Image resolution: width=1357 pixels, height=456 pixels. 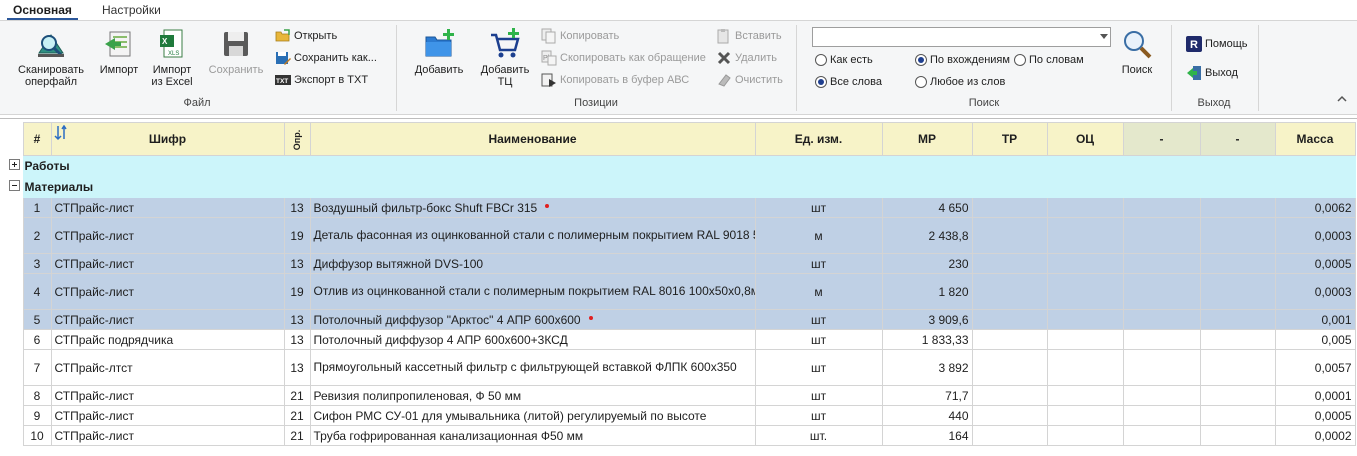 What do you see at coordinates (1315, 319) in the screenshot?
I see `cell-mass: 0,001` at bounding box center [1315, 319].